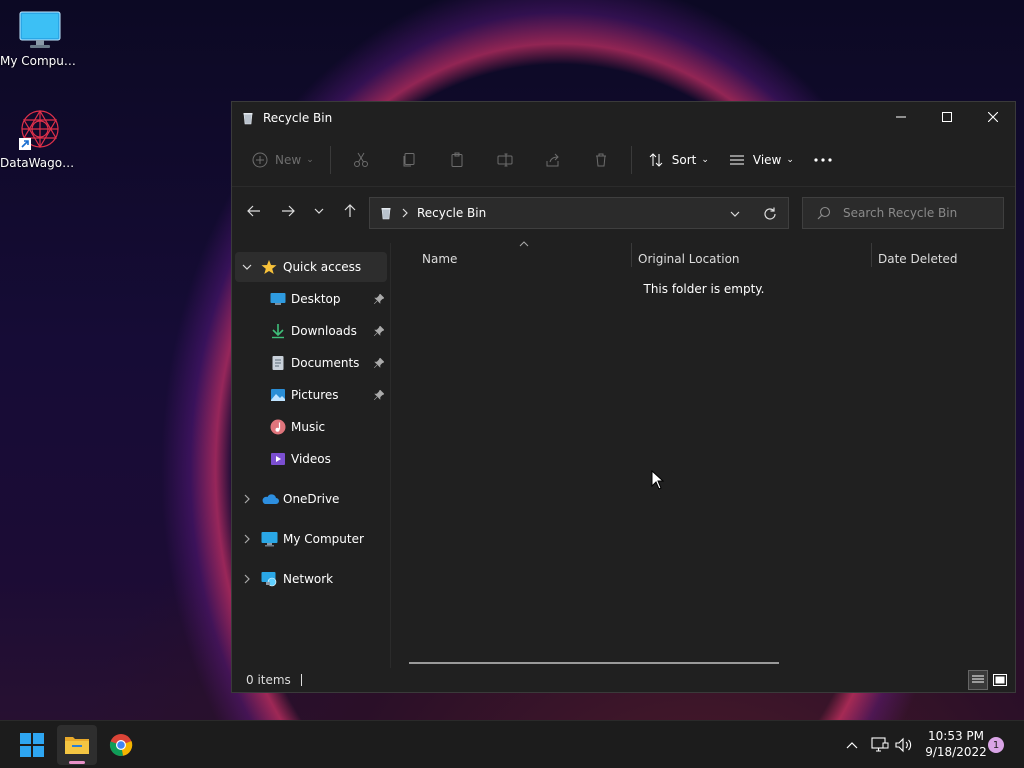 This screenshot has width=1024, height=768. I want to click on paste-button, so click(457, 160).